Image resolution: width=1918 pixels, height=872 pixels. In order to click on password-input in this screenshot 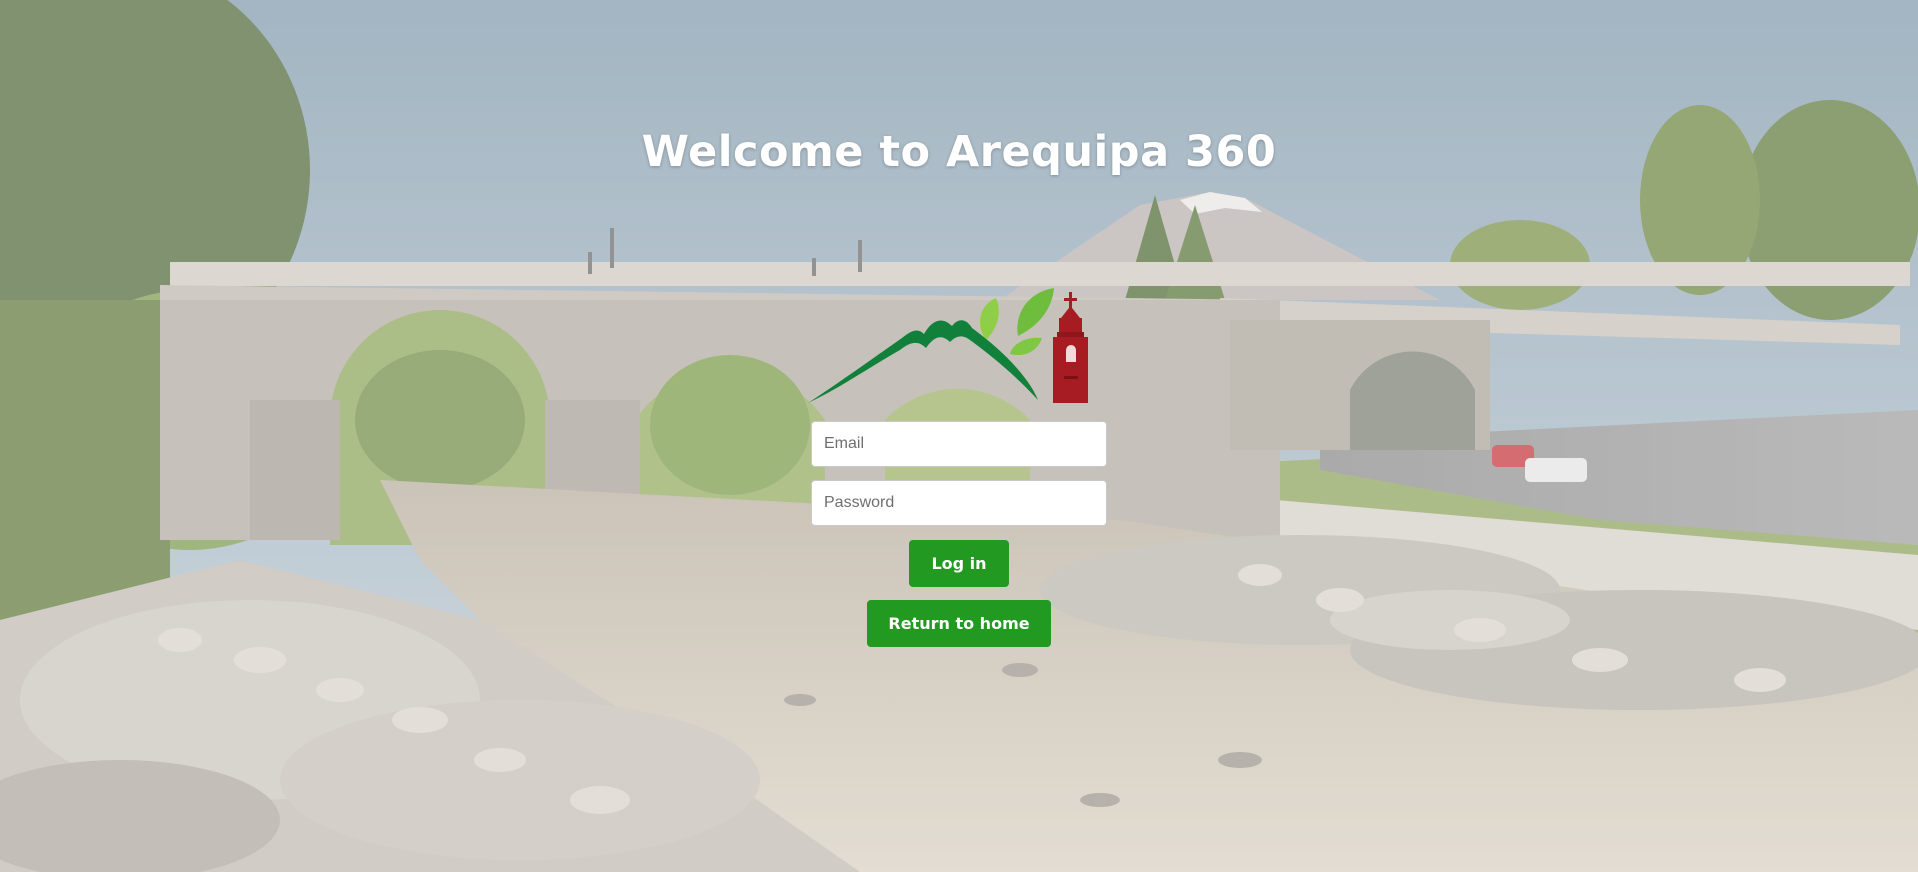, I will do `click(959, 503)`.